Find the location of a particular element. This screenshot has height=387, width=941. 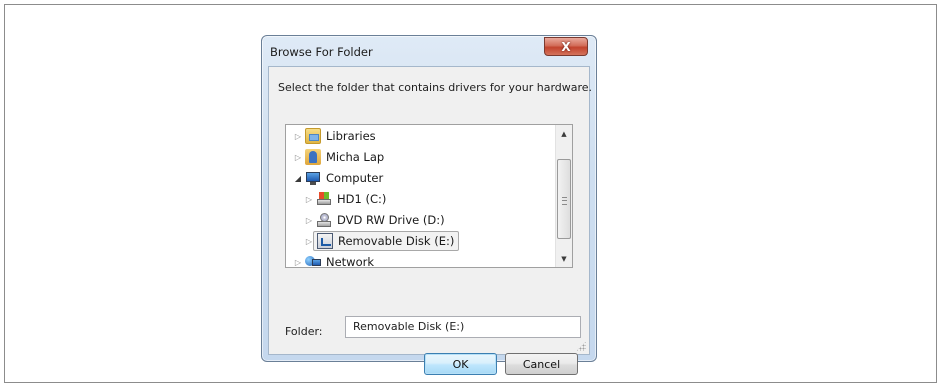

hard-drive-icon is located at coordinates (324, 199).